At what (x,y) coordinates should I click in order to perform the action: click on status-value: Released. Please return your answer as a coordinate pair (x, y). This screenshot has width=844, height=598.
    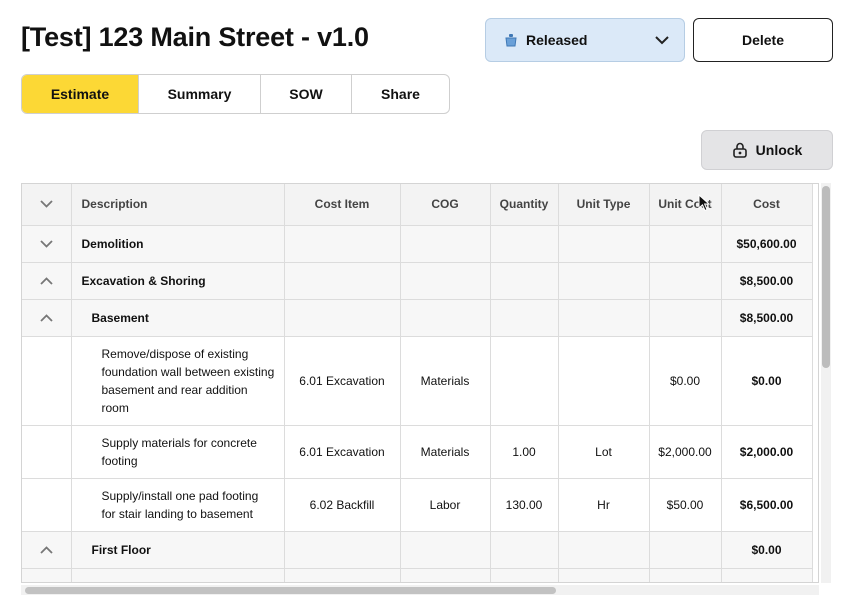
    Looking at the image, I should click on (557, 40).